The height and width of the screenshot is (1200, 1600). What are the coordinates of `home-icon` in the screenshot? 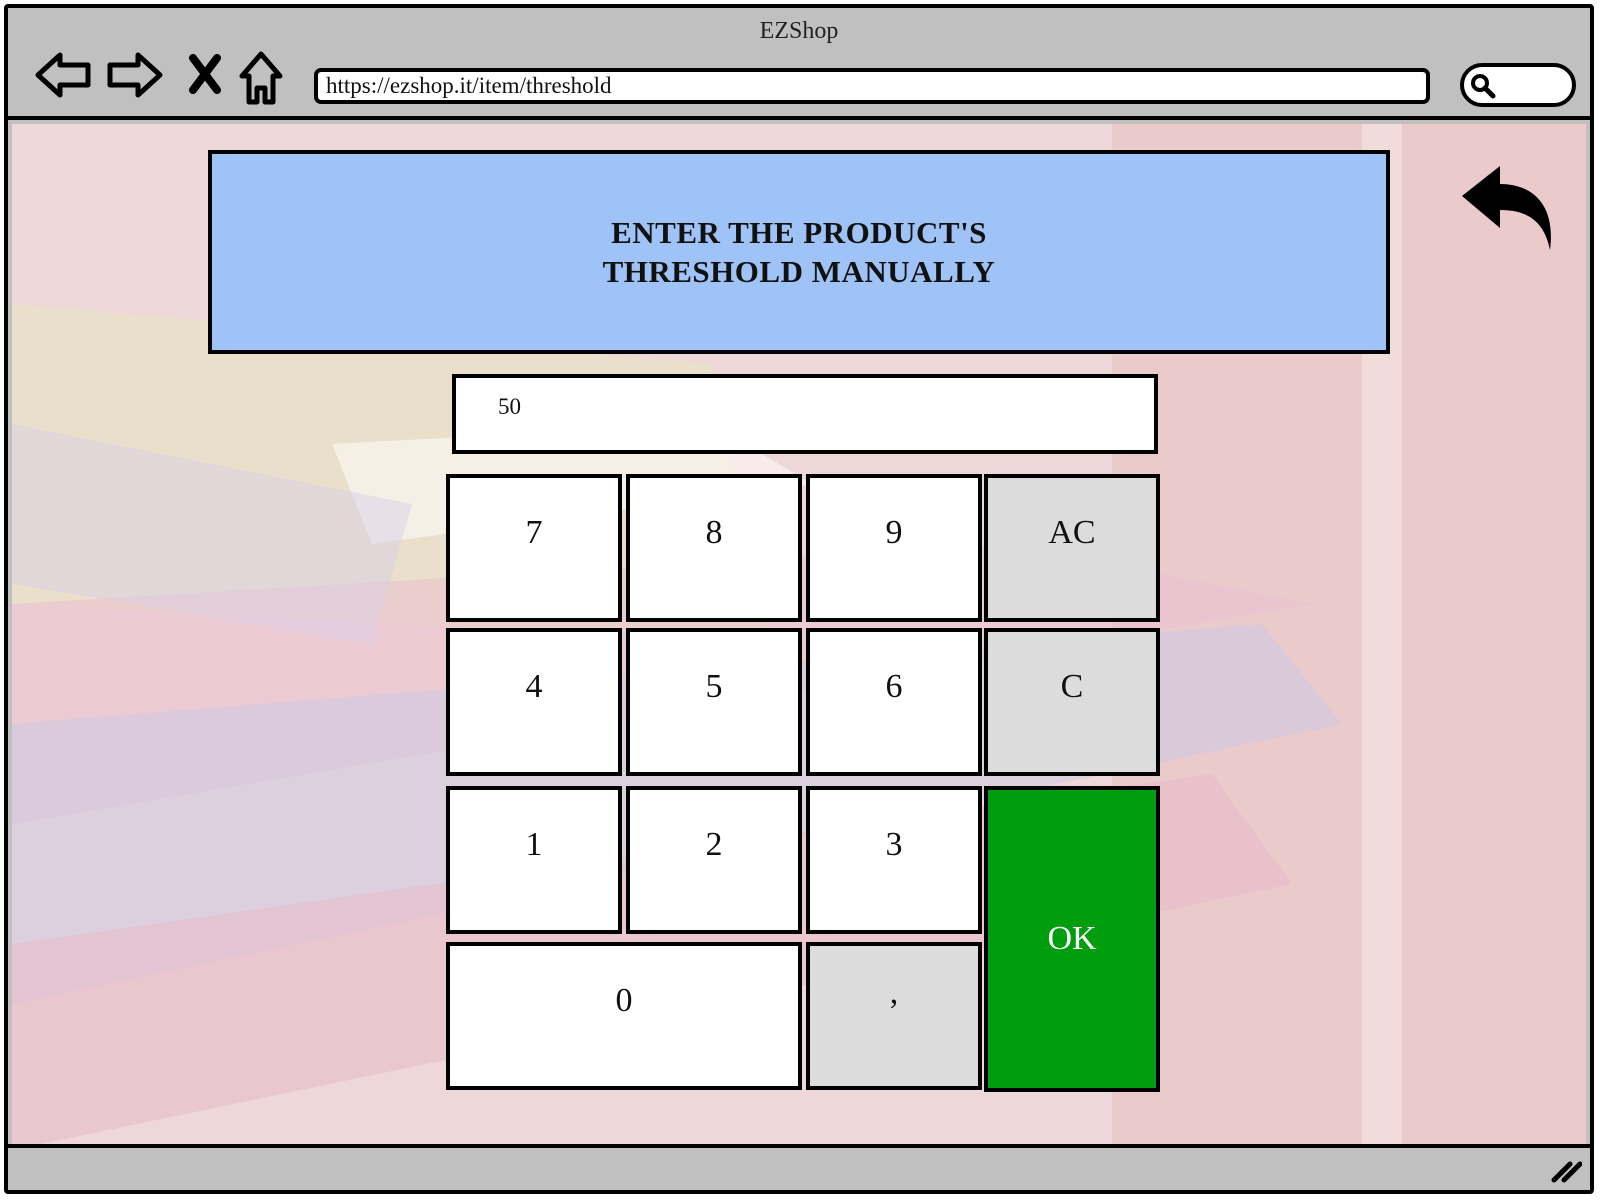 It's located at (261, 78).